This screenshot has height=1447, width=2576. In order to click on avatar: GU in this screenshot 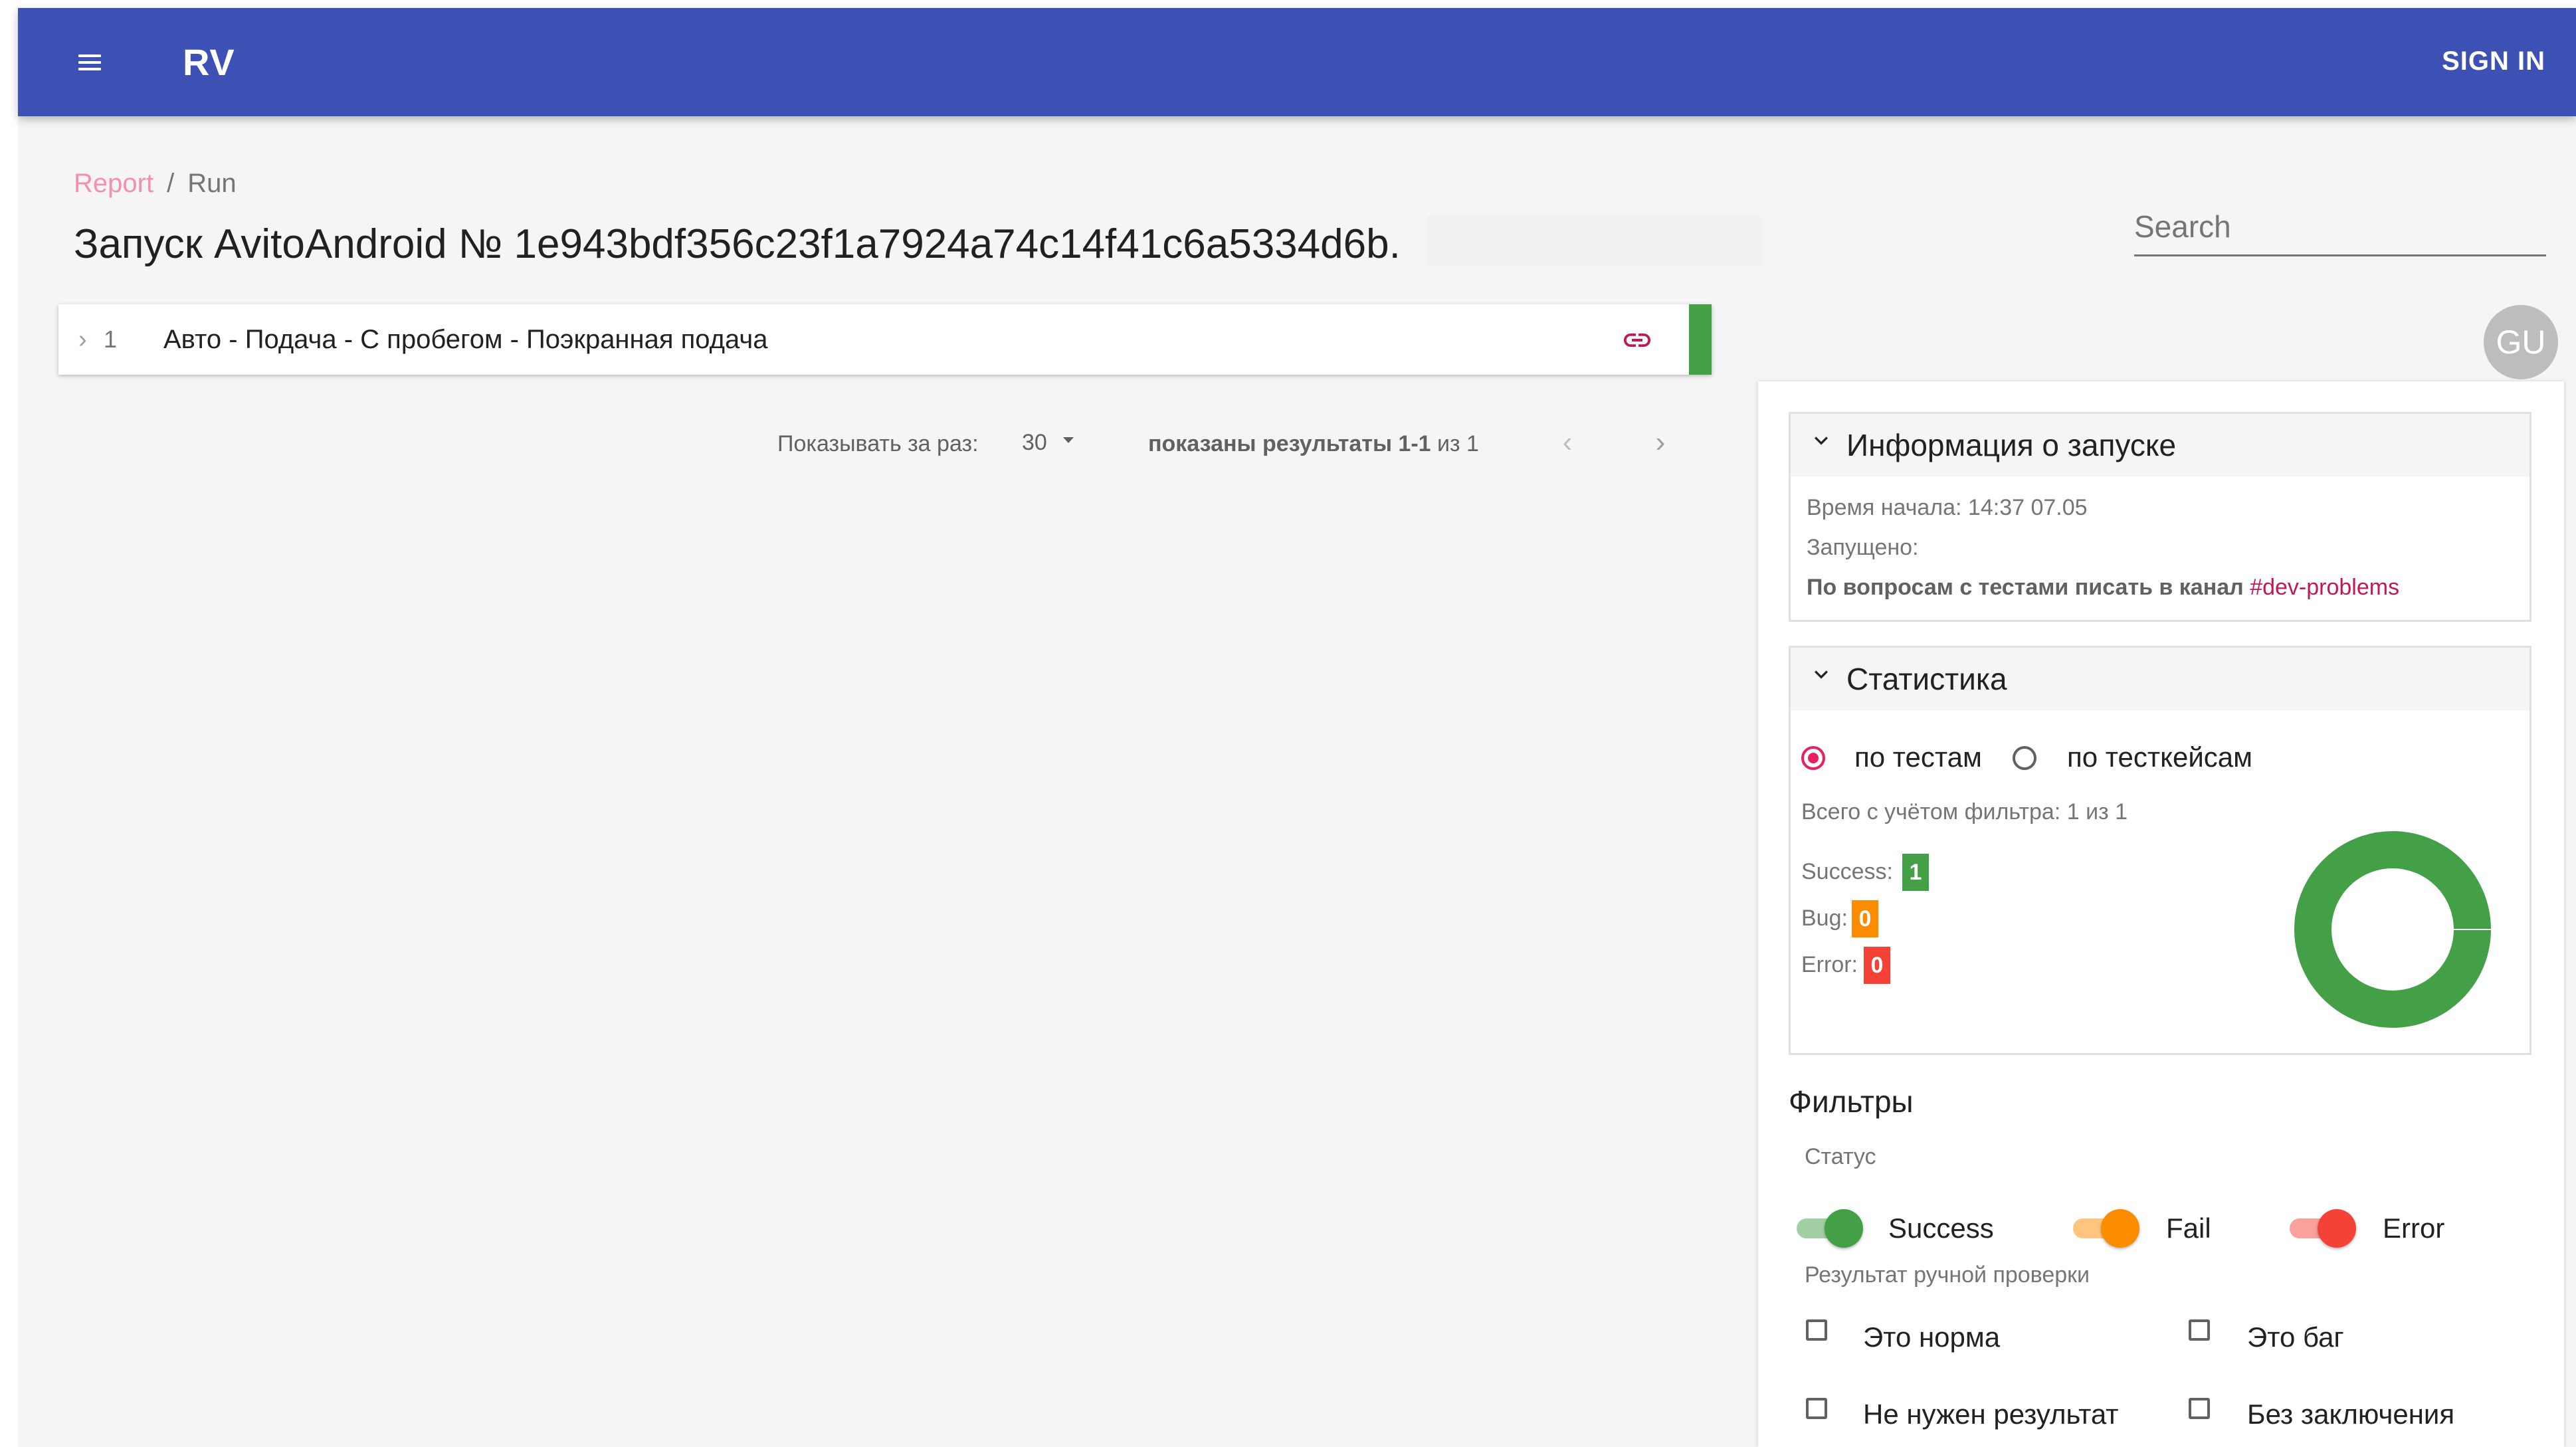, I will do `click(2521, 342)`.